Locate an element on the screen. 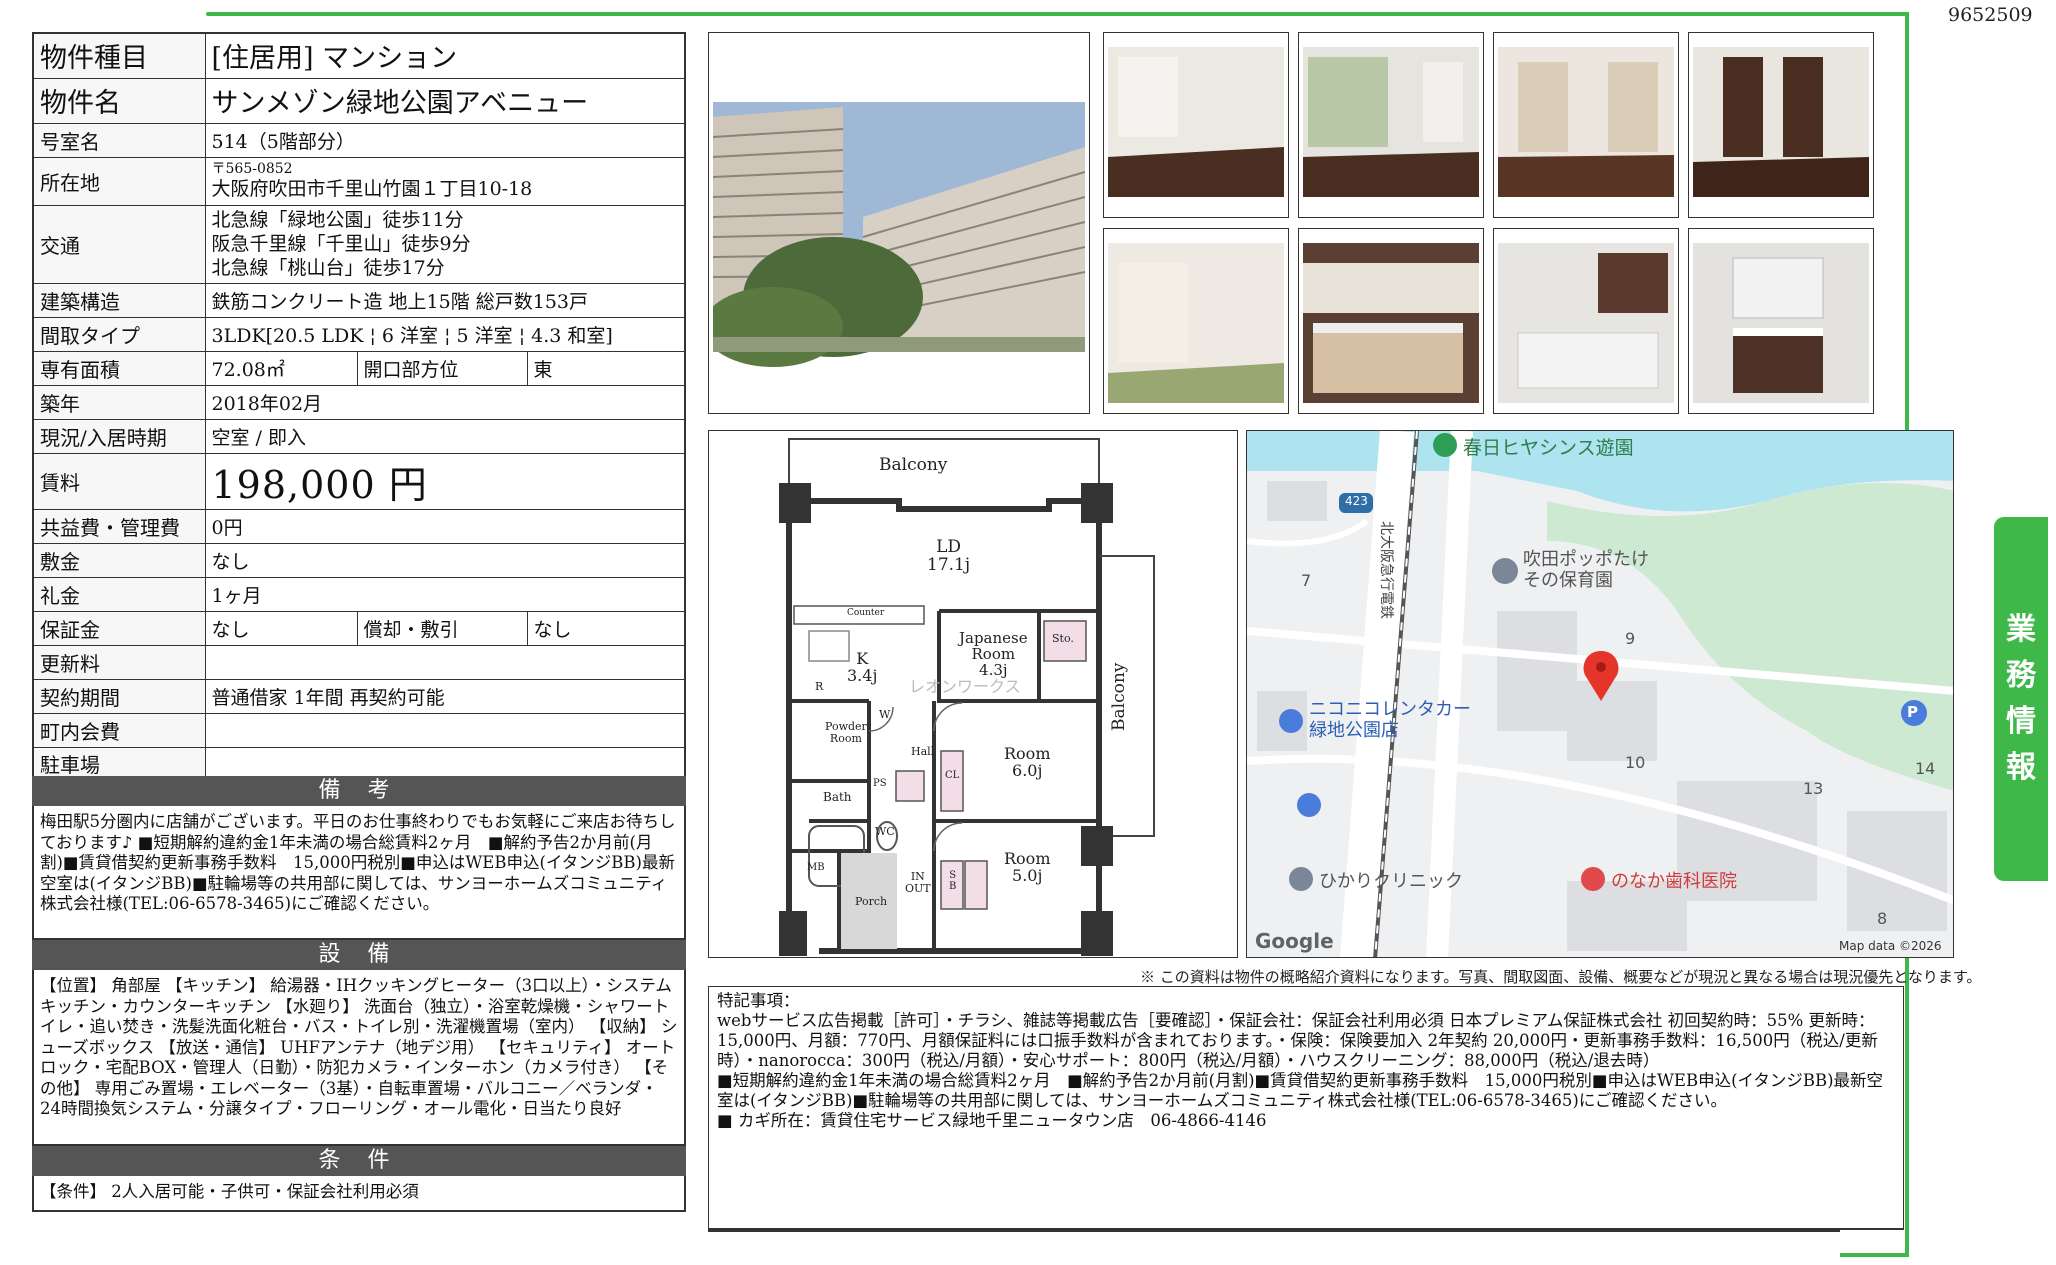 The height and width of the screenshot is (1265, 2056). common-fee-label: 共益費・管理費 is located at coordinates (119, 526).